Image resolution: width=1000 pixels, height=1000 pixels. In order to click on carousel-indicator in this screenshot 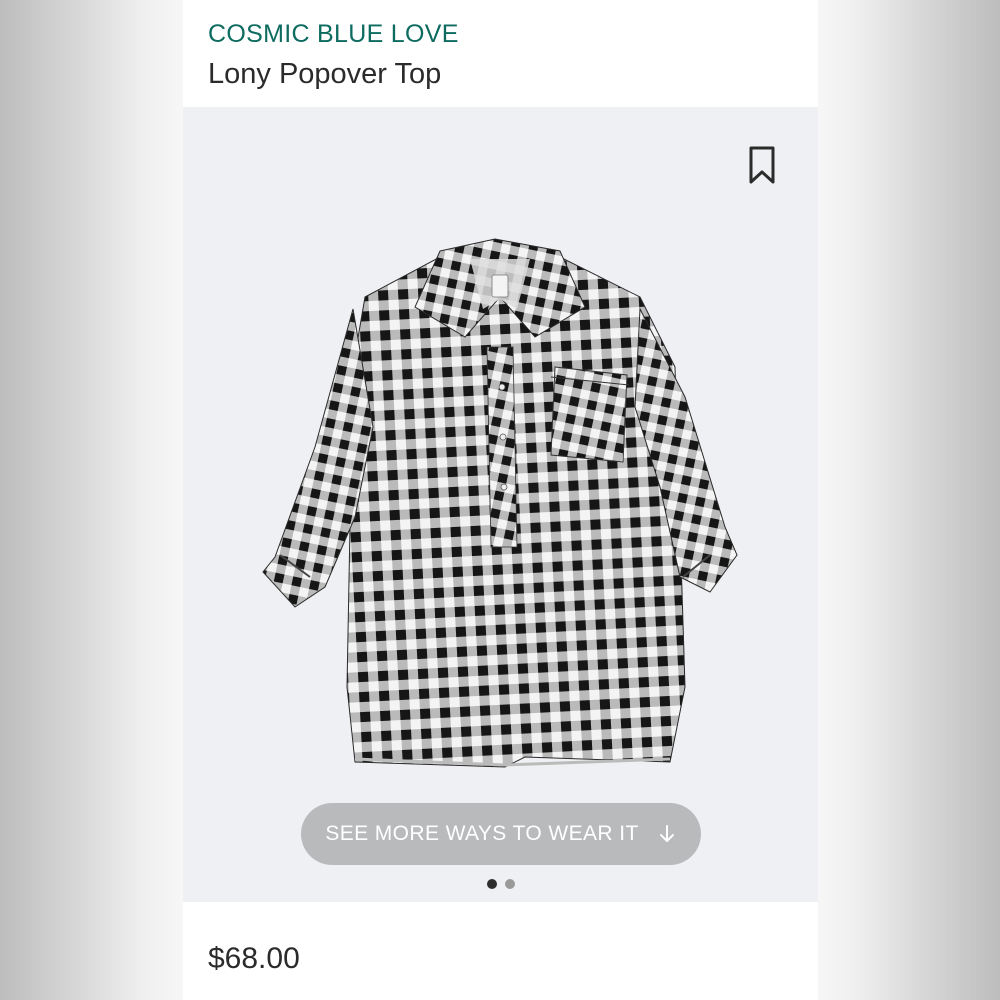, I will do `click(500, 885)`.